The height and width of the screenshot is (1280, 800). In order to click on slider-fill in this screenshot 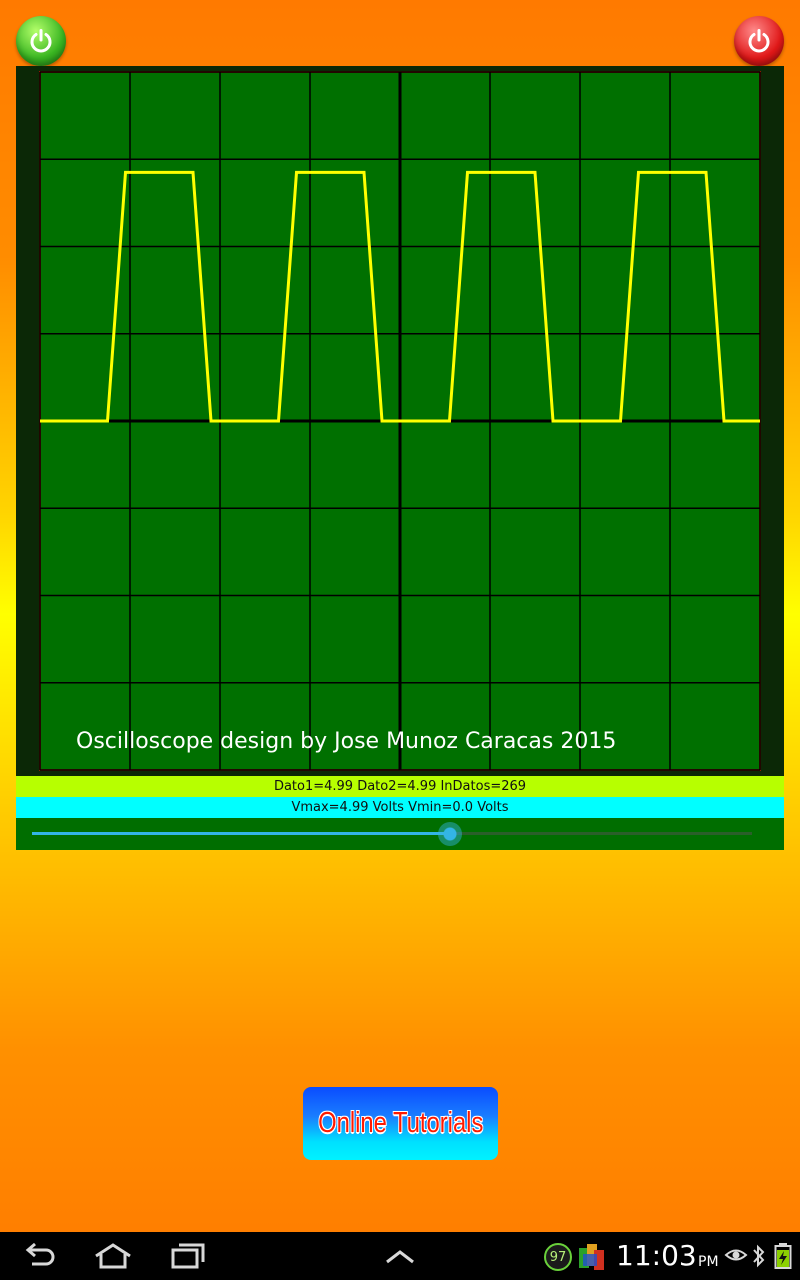, I will do `click(241, 833)`.